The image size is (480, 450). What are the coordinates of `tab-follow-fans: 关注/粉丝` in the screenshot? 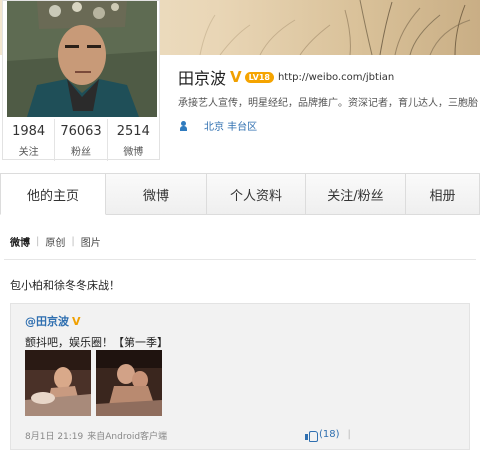 It's located at (356, 194).